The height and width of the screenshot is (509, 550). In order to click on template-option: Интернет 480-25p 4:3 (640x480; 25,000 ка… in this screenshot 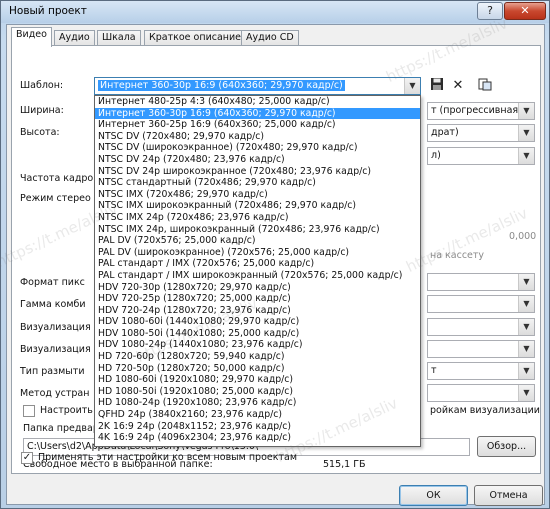, I will do `click(257, 102)`.